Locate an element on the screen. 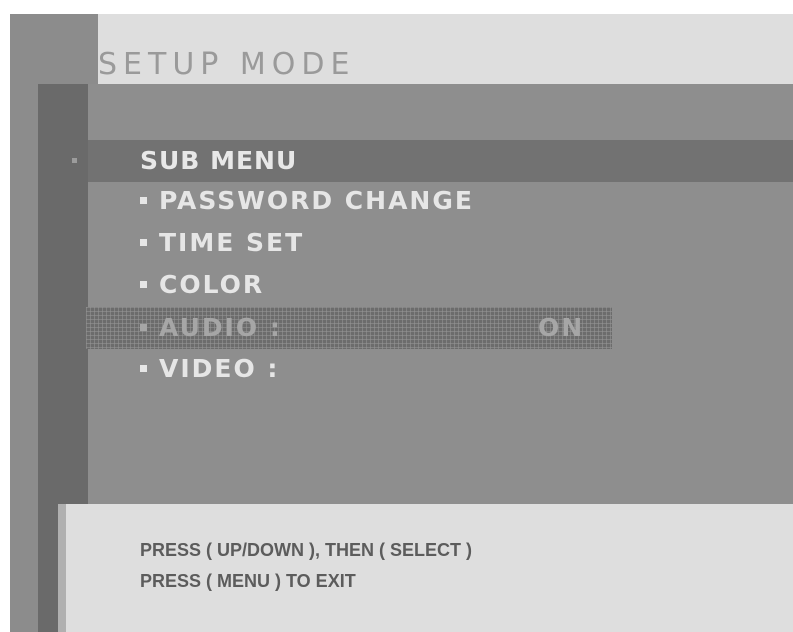 Image resolution: width=793 pixels, height=632 pixels. submenu-marker-icon is located at coordinates (74, 160).